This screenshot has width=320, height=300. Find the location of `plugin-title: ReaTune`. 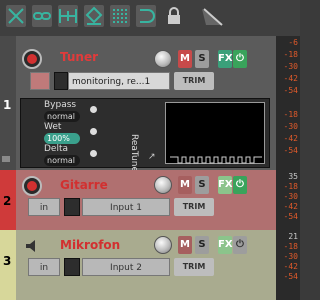

plugin-title: ReaTune is located at coordinates (134, 153).